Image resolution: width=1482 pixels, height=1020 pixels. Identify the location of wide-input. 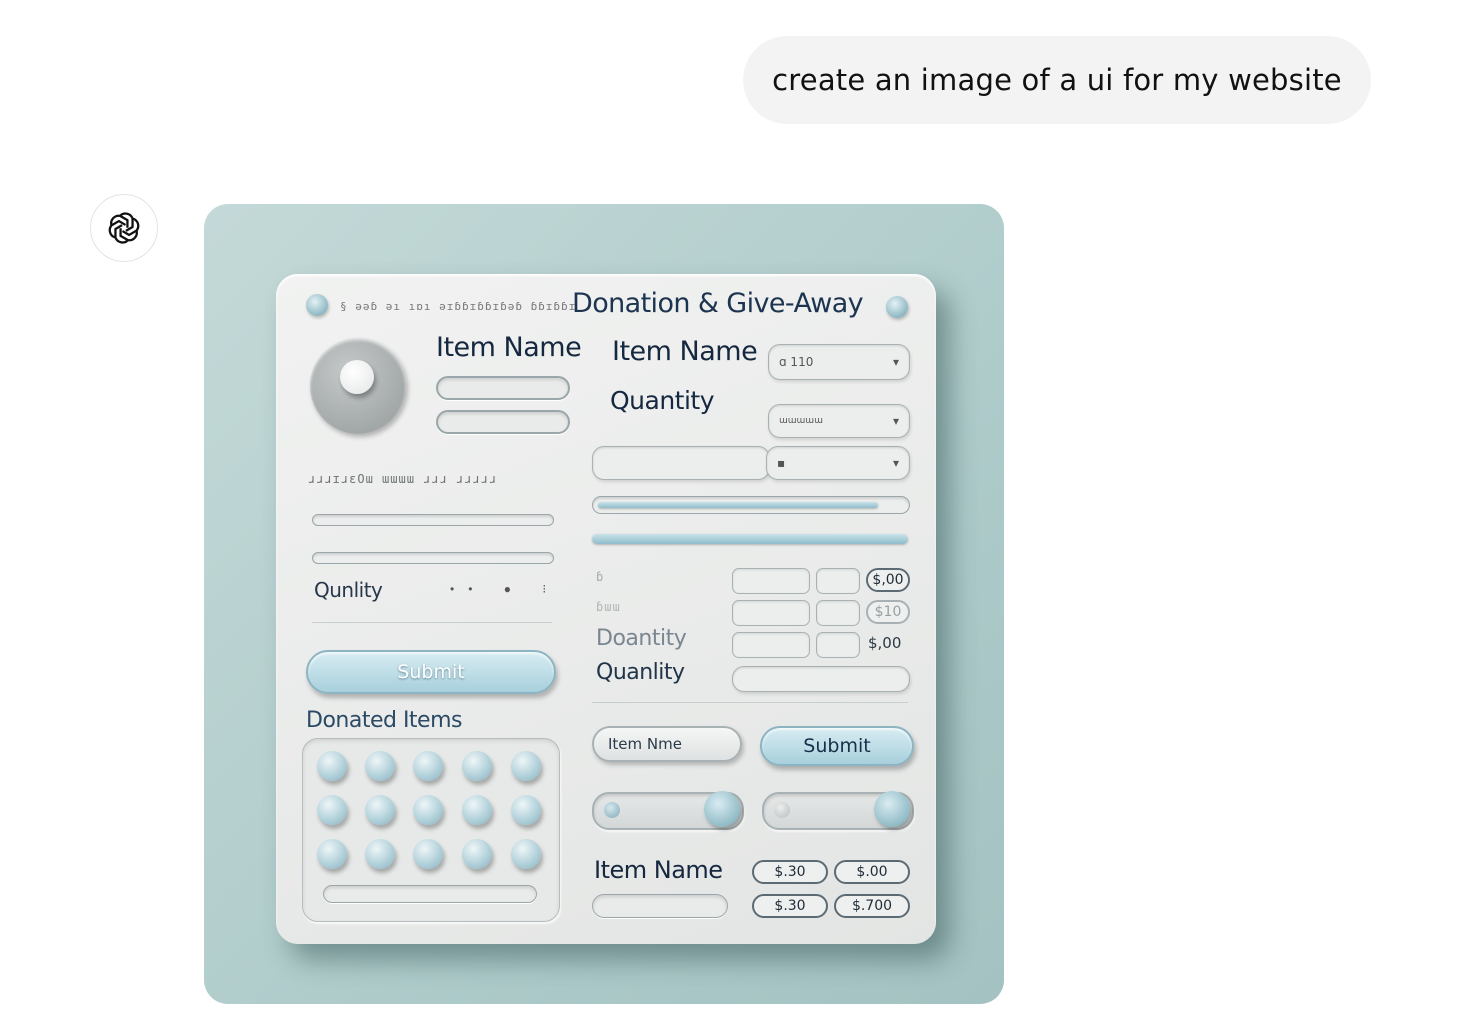
(681, 463).